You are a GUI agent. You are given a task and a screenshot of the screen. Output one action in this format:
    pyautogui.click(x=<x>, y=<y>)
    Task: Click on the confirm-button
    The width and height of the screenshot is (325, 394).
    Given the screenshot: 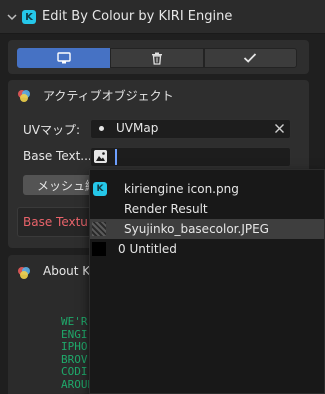 What is the action you would take?
    pyautogui.click(x=250, y=58)
    